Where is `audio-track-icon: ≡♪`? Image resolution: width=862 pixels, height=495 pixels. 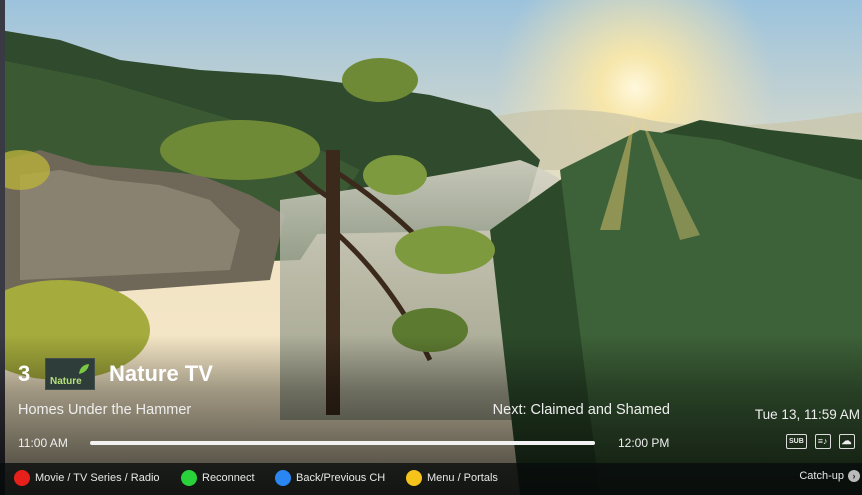 audio-track-icon: ≡♪ is located at coordinates (822, 441).